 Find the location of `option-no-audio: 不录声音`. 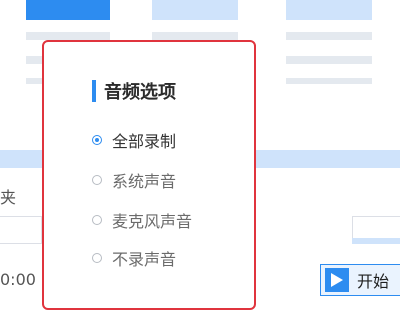

option-no-audio: 不录声音 is located at coordinates (134, 258).